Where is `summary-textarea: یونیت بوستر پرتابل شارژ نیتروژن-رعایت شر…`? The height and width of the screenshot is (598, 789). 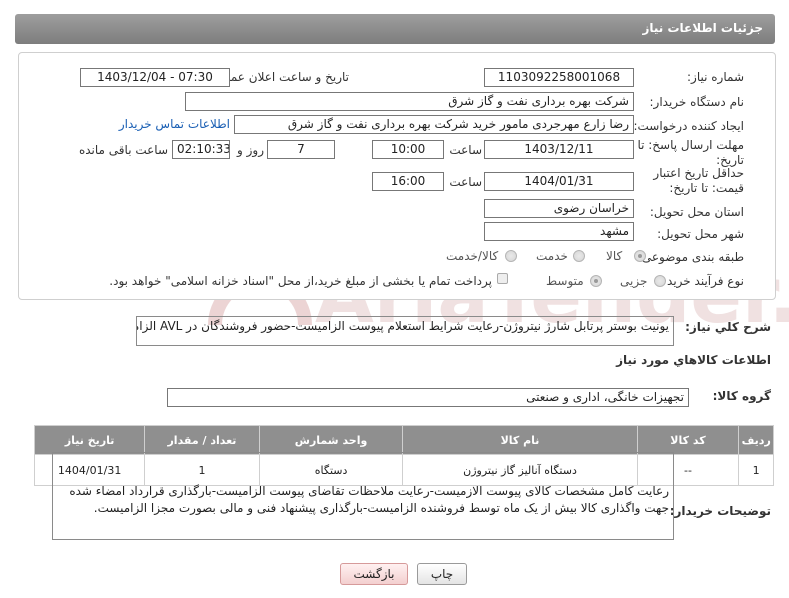
summary-textarea: یونیت بوستر پرتابل شارژ نیتروژن-رعایت شر… is located at coordinates (405, 331).